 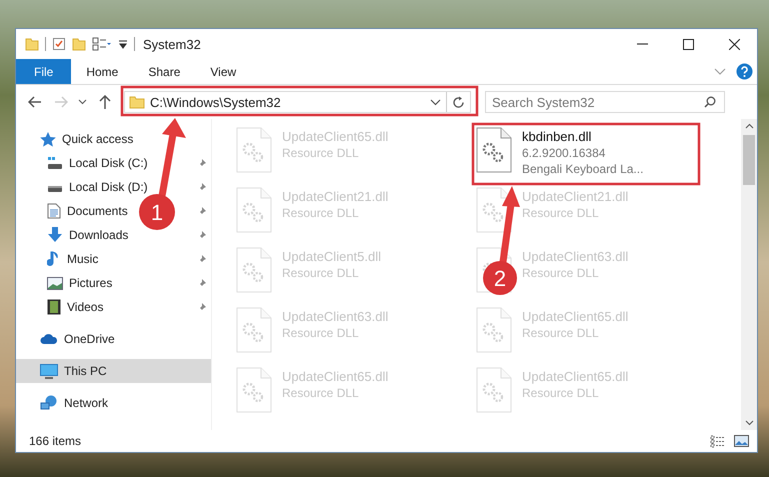 I want to click on expand-ribbon-chevron-icon, so click(x=720, y=72).